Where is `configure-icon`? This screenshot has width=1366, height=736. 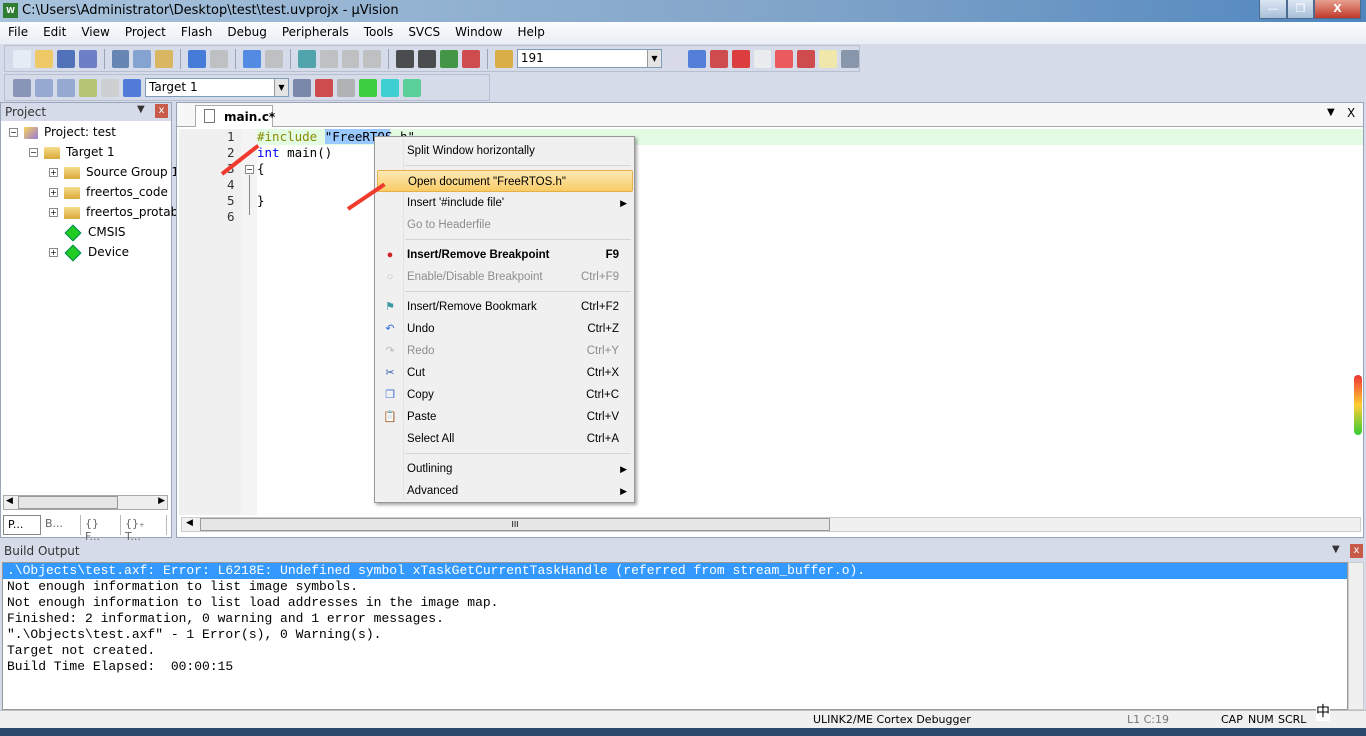 configure-icon is located at coordinates (850, 58).